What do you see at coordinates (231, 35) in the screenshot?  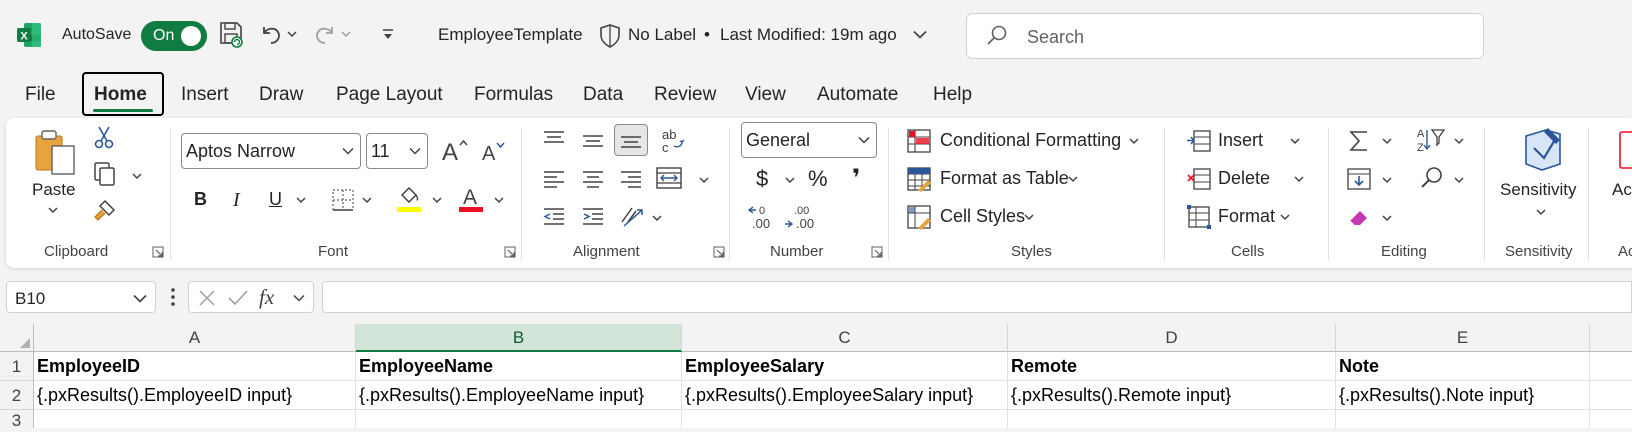 I see `save-icon` at bounding box center [231, 35].